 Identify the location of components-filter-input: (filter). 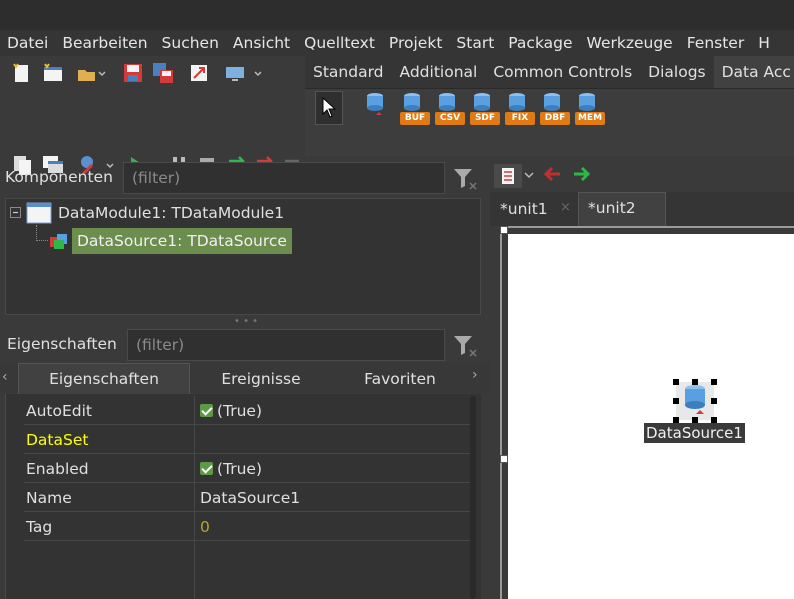
(284, 178).